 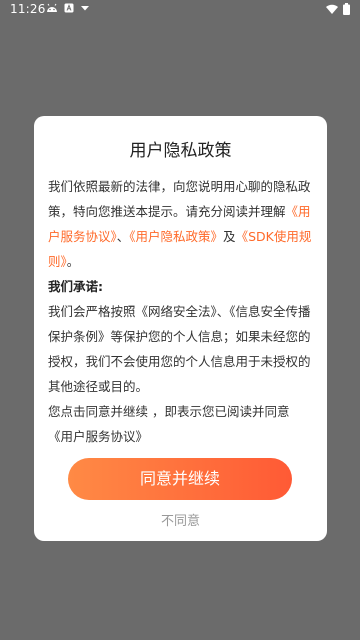 What do you see at coordinates (73, 261) in the screenshot?
I see `intro-end-text: 。` at bounding box center [73, 261].